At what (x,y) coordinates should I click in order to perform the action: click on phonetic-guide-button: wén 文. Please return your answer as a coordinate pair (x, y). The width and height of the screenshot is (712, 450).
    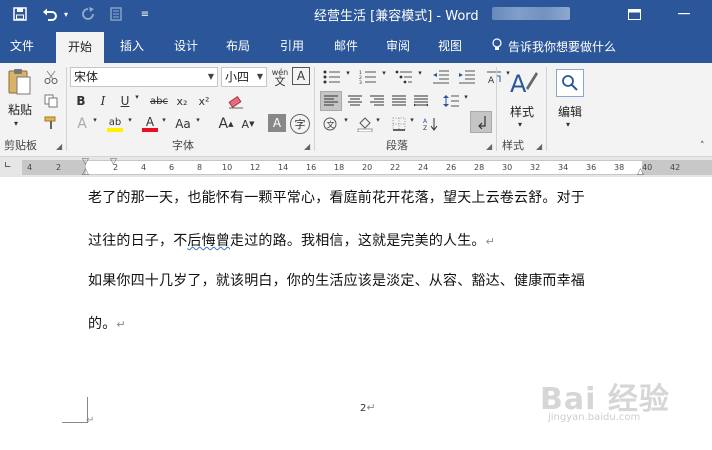
    Looking at the image, I should click on (280, 77).